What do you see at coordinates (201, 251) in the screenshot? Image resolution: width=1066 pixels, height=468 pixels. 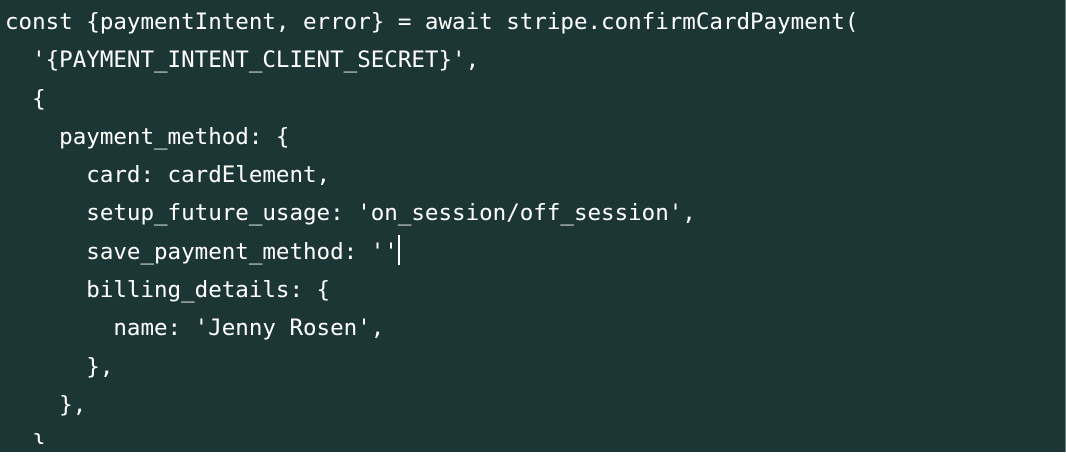 I see `code-line-7-text: save_payment_method: ''` at bounding box center [201, 251].